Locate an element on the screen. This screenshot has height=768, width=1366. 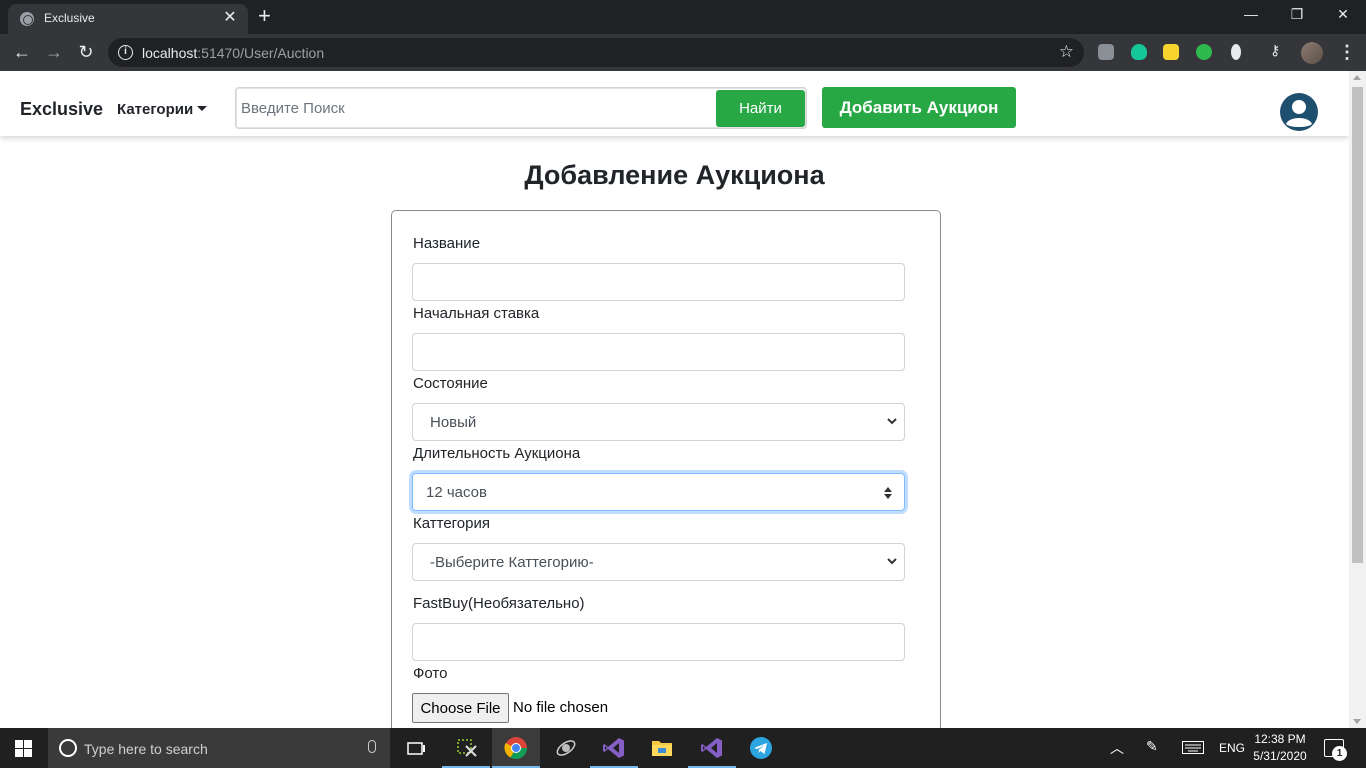
taskbar-app-explorer is located at coordinates (662, 748).